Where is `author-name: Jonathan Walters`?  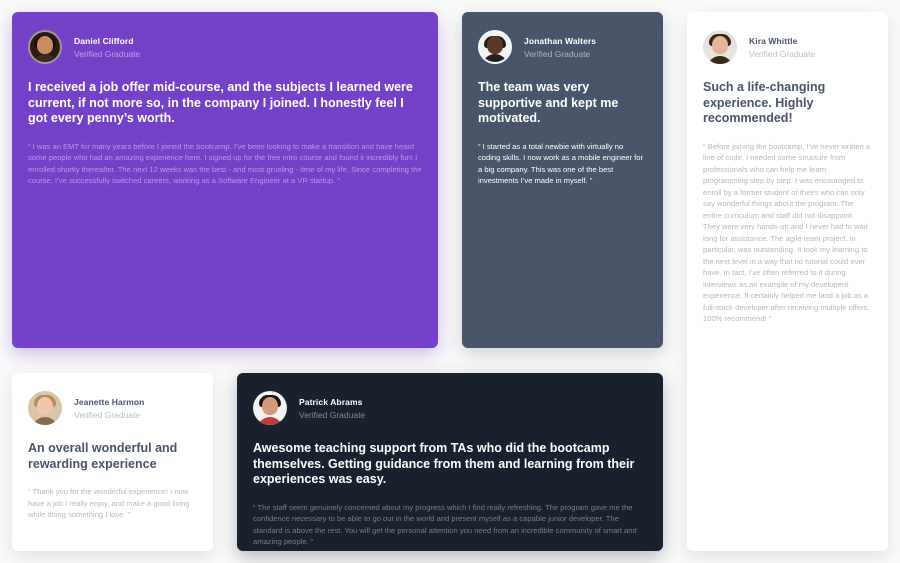
author-name: Jonathan Walters is located at coordinates (560, 40).